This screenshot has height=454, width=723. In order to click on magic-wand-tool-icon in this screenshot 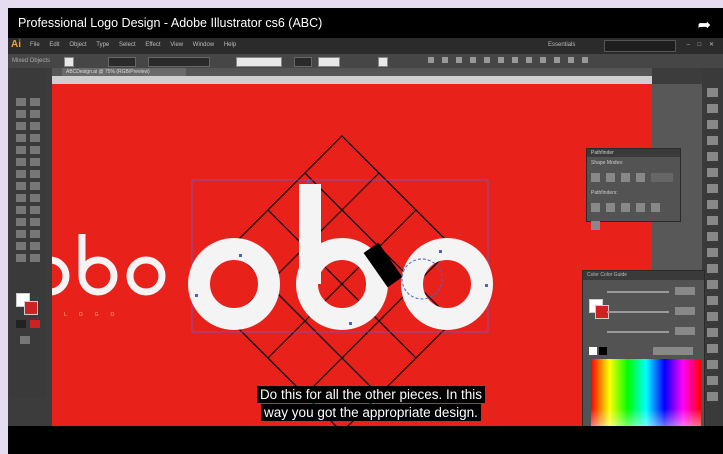, I will do `click(21, 114)`.